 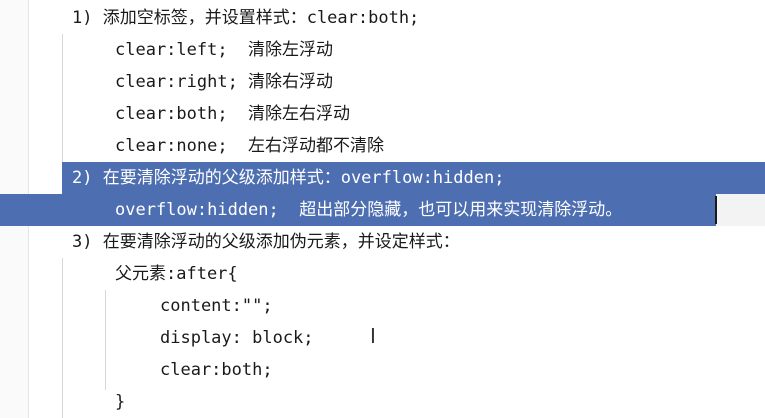 What do you see at coordinates (237, 338) in the screenshot?
I see `code-line-11: display: block;` at bounding box center [237, 338].